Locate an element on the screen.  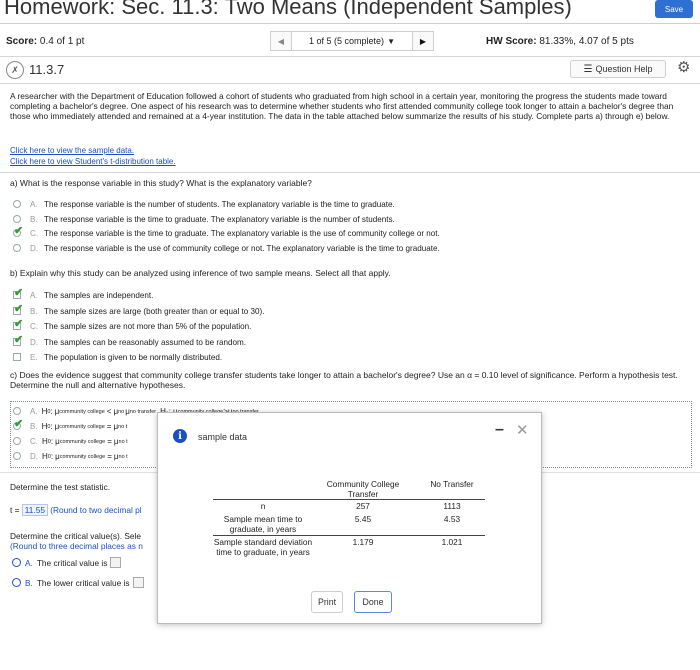
crit-option-a: A. The critical value is is located at coordinates (67, 562).